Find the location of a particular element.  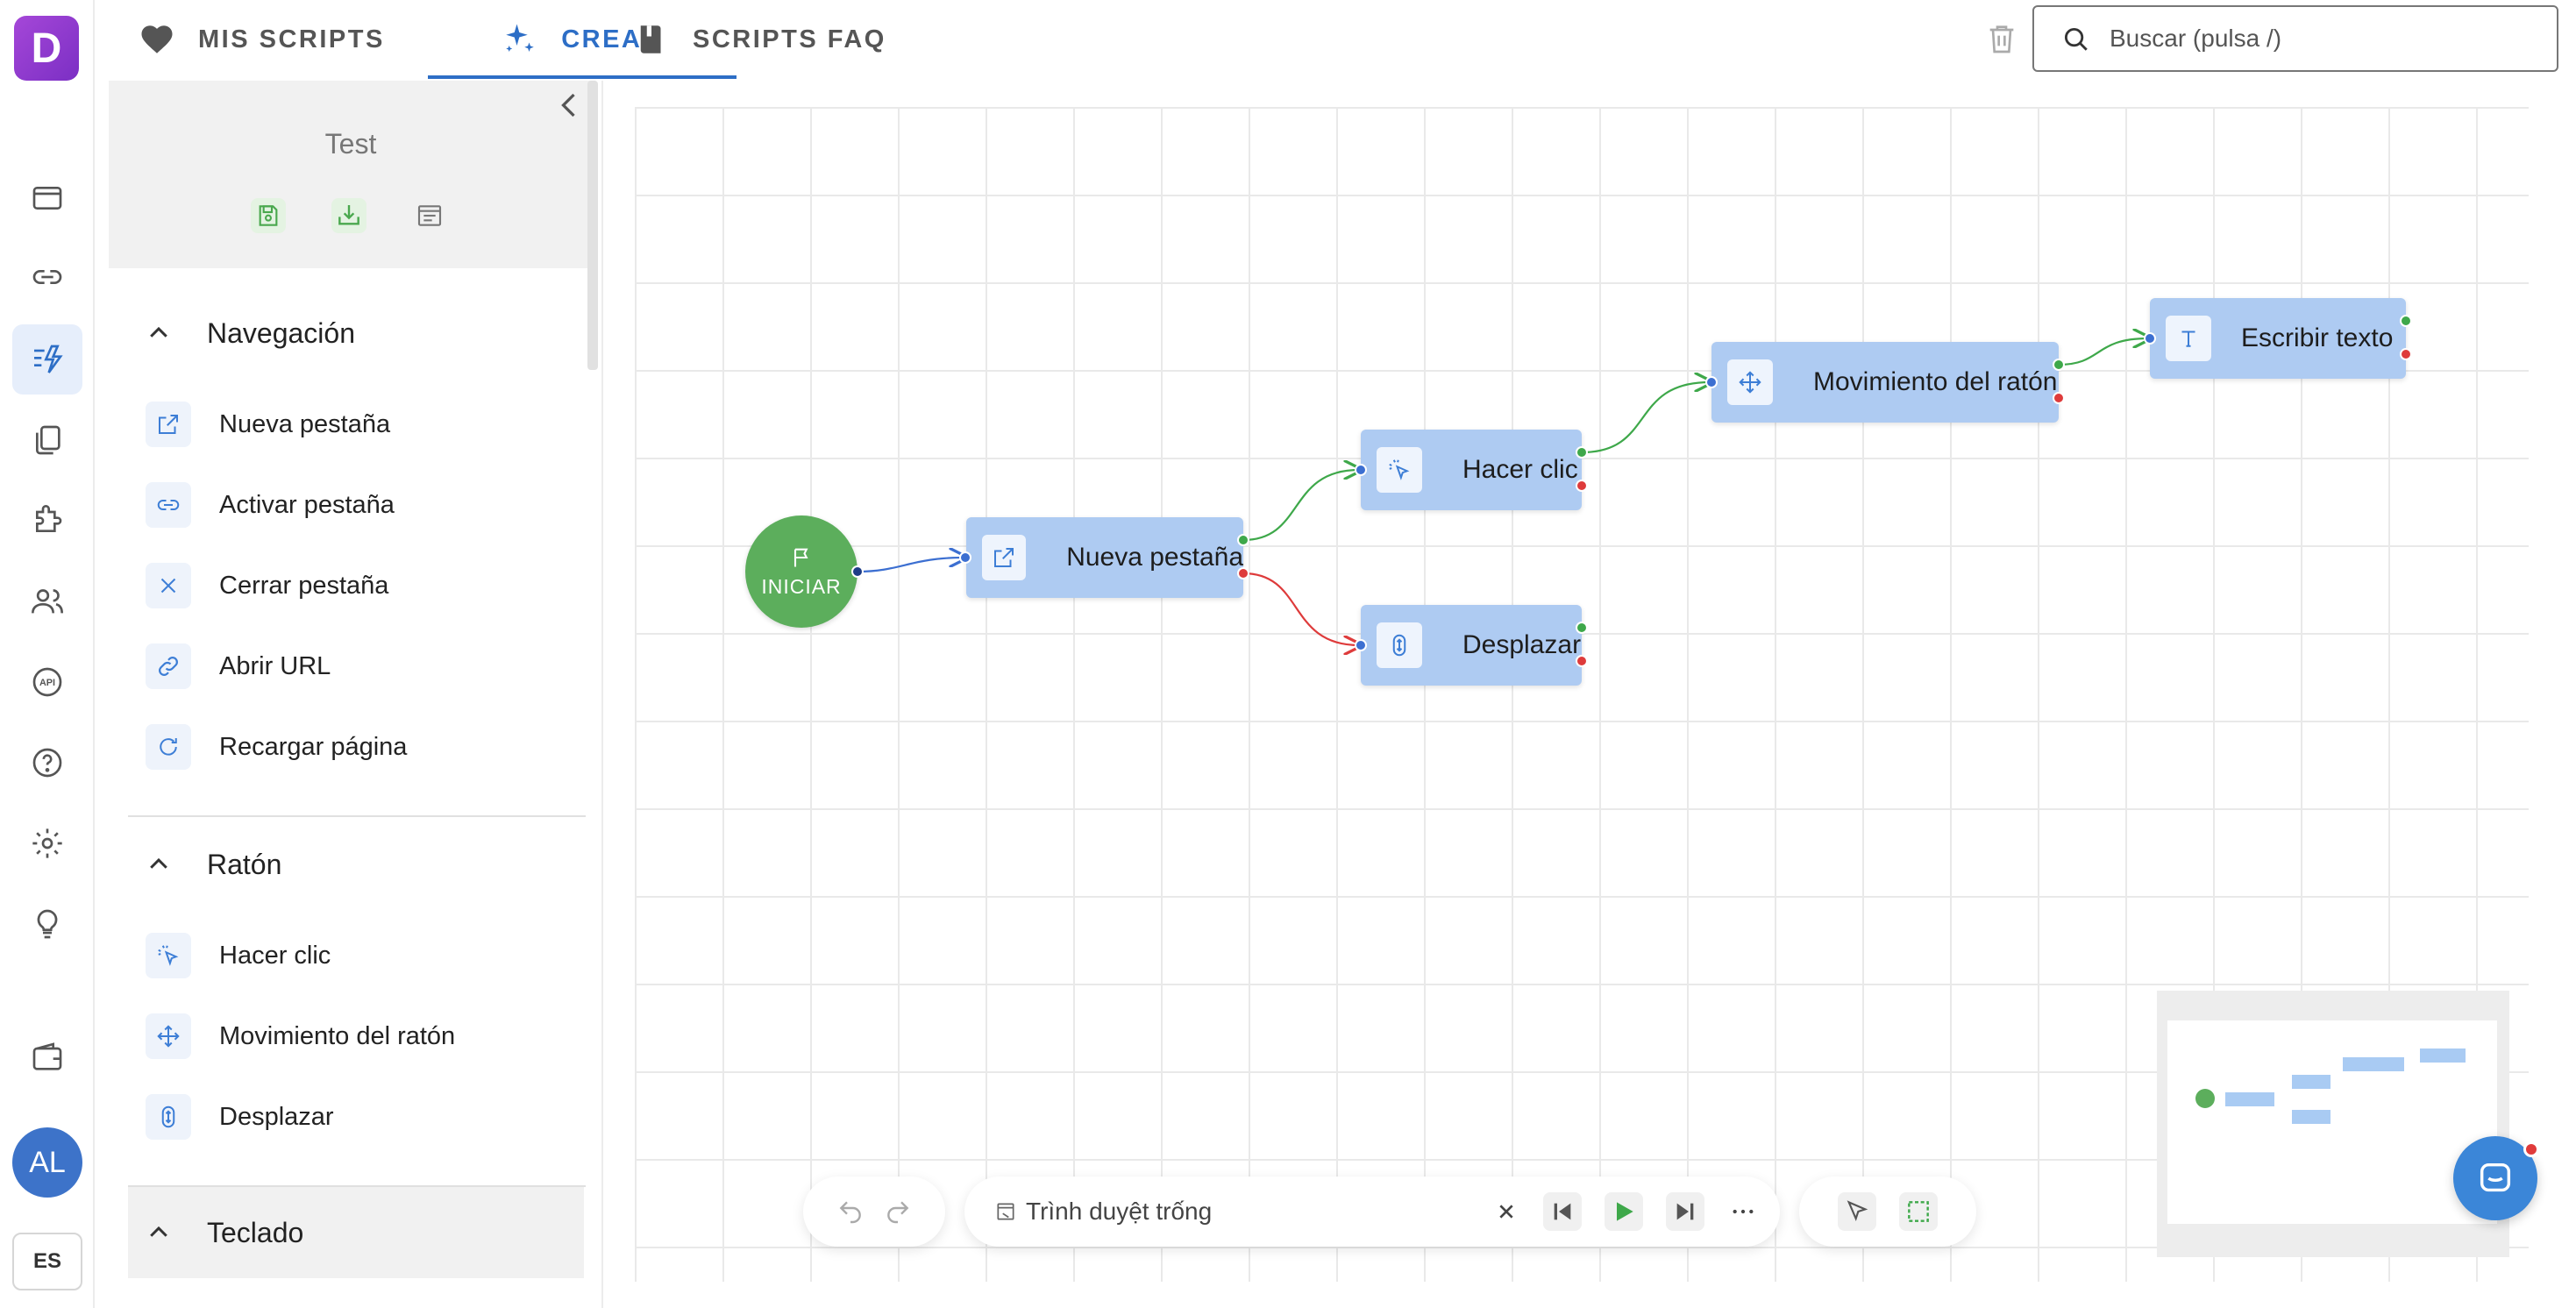

search-box is located at coordinates (2295, 38).